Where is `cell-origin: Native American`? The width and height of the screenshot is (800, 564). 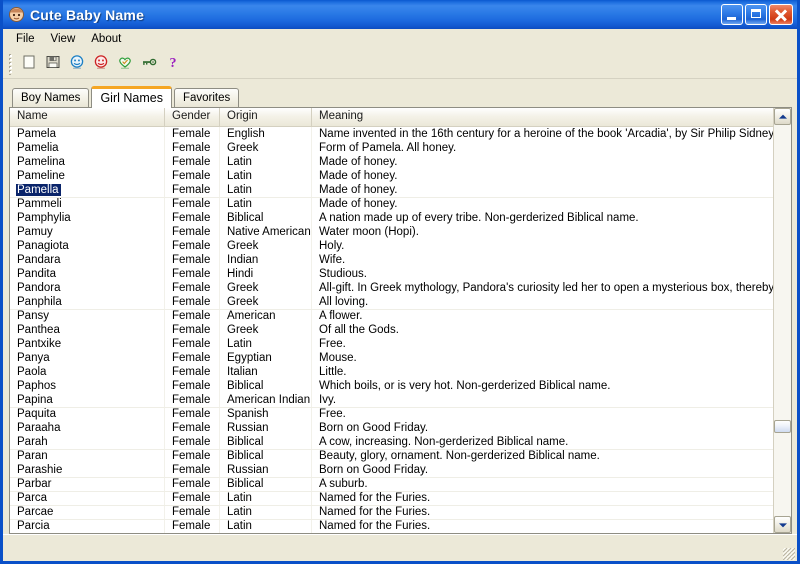 cell-origin: Native American is located at coordinates (266, 232).